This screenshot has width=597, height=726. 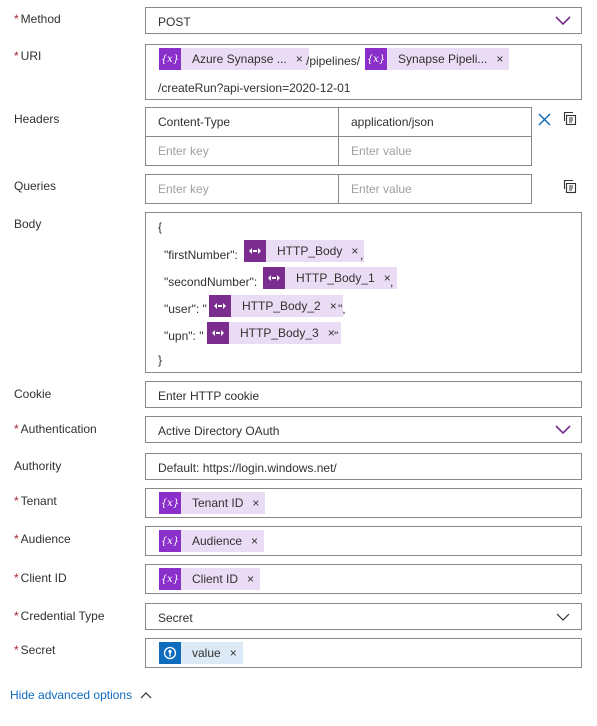 I want to click on client-id-token: {x} Client ID ×, so click(x=210, y=579).